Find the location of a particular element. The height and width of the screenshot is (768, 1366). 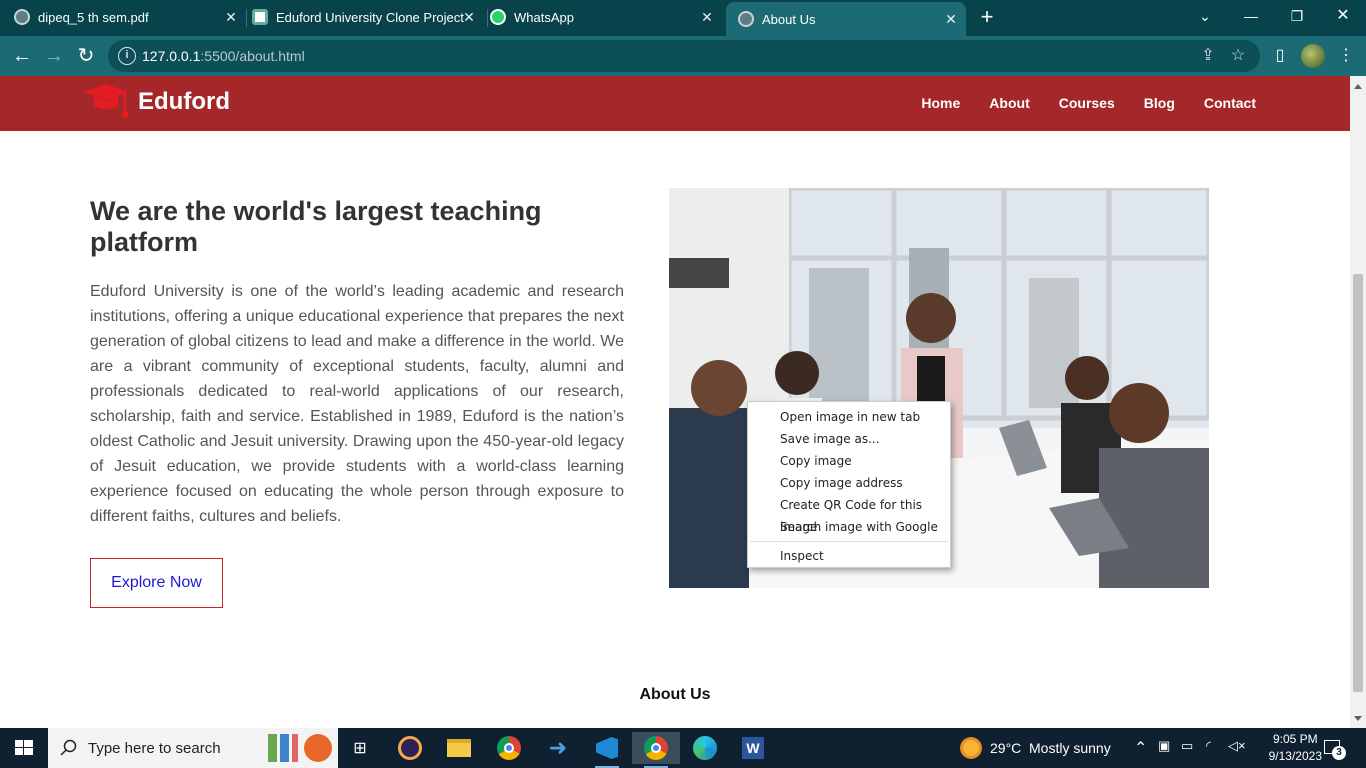

explore-now-button: Explore Now is located at coordinates (156, 583).